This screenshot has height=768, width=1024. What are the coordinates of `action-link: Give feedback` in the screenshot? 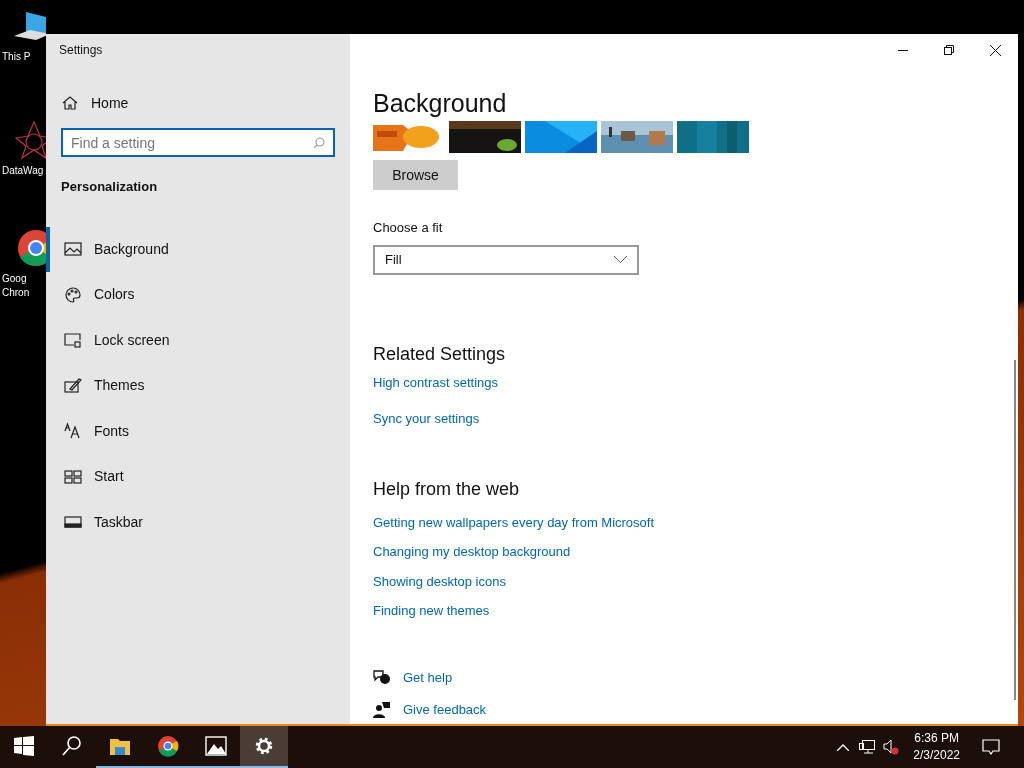 It's located at (430, 710).